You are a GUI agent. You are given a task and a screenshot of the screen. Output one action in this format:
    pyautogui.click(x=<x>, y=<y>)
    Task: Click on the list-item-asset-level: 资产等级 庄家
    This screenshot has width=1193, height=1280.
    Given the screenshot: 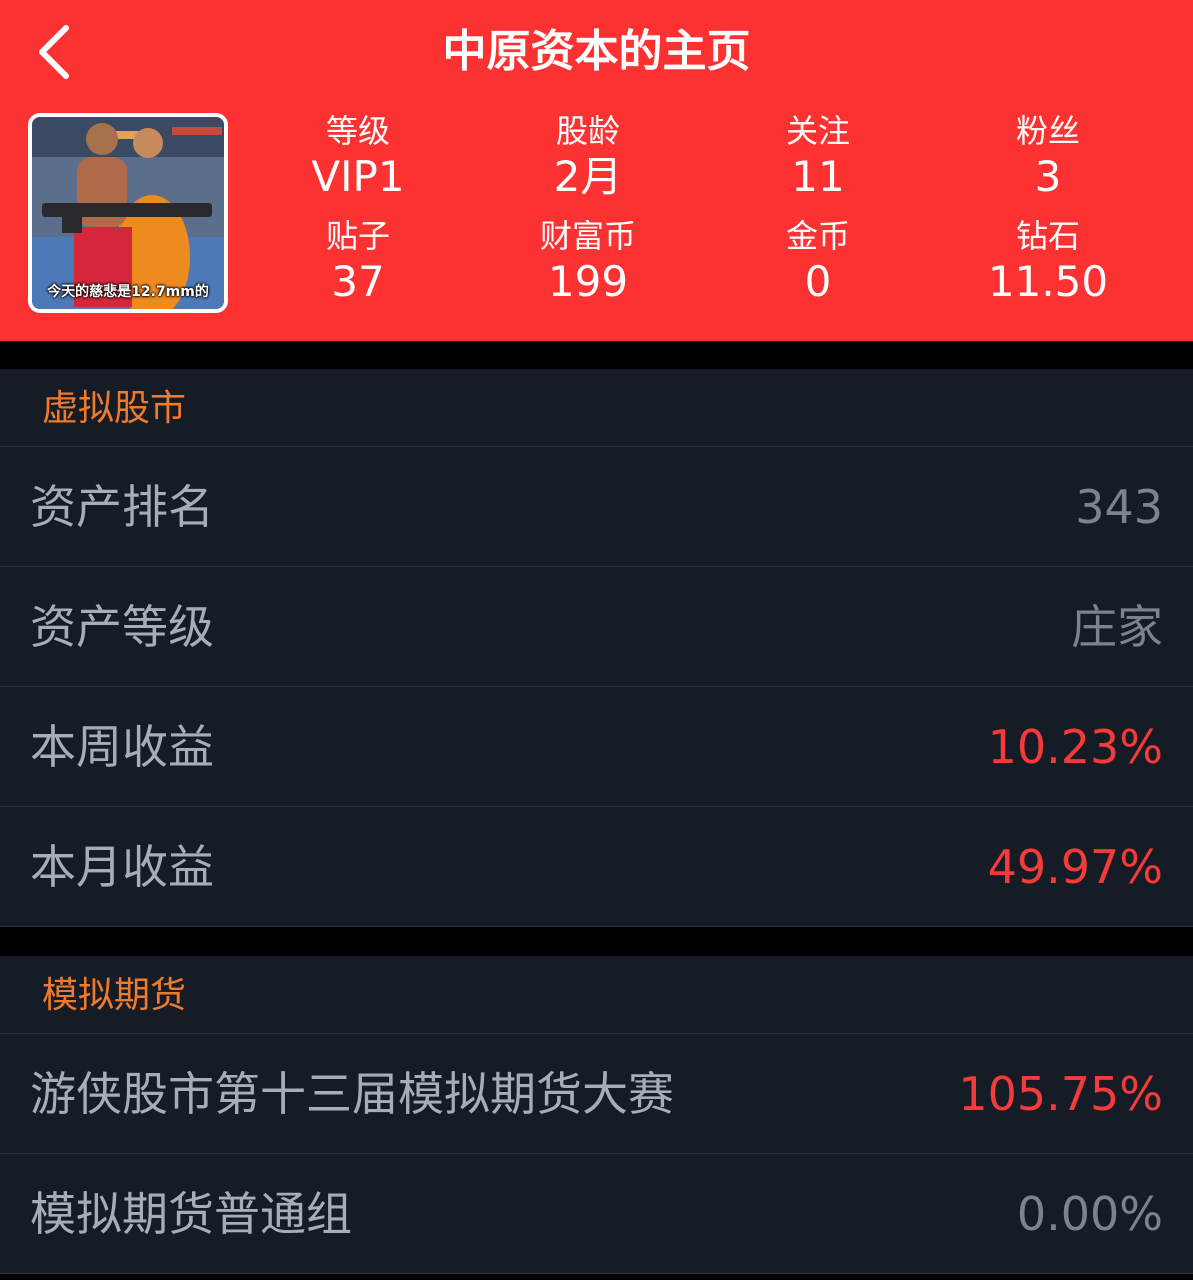 What is the action you would take?
    pyautogui.click(x=596, y=627)
    